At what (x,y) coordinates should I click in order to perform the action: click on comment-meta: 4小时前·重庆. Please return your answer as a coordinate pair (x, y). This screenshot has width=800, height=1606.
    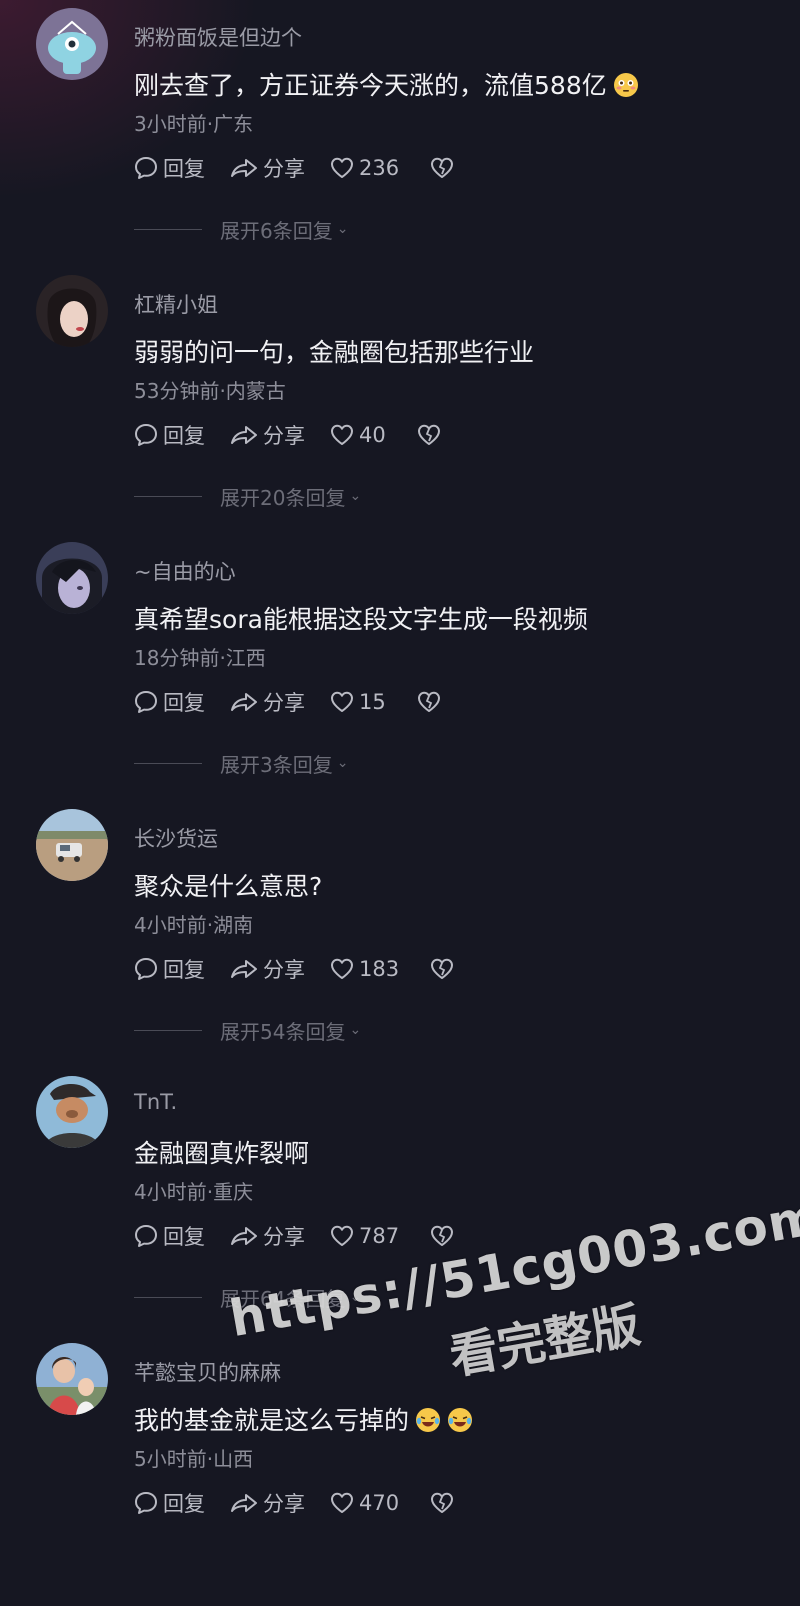
    Looking at the image, I should click on (194, 1192).